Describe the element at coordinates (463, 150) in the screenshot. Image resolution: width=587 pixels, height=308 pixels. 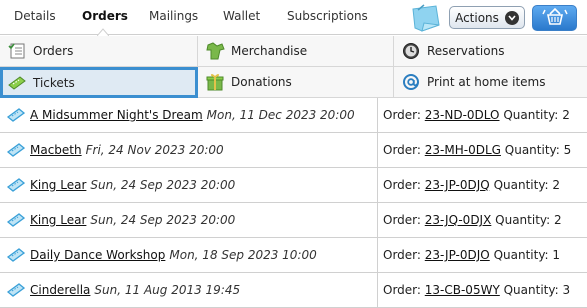
I see `order-number-link: 23-MH-0DLG` at that location.